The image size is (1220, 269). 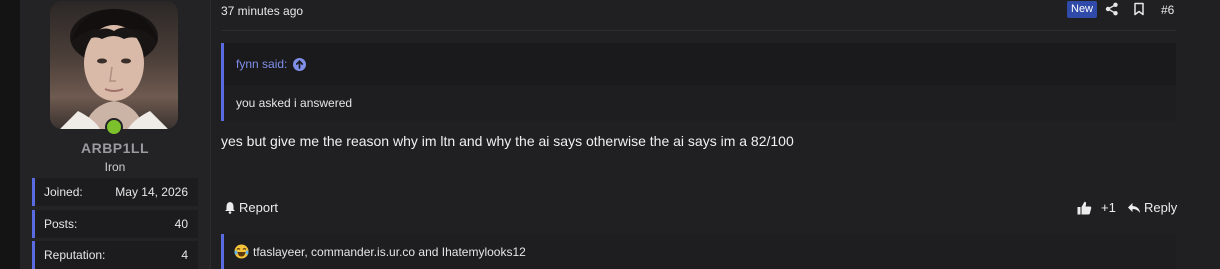 I want to click on stat-value: 4, so click(x=184, y=255).